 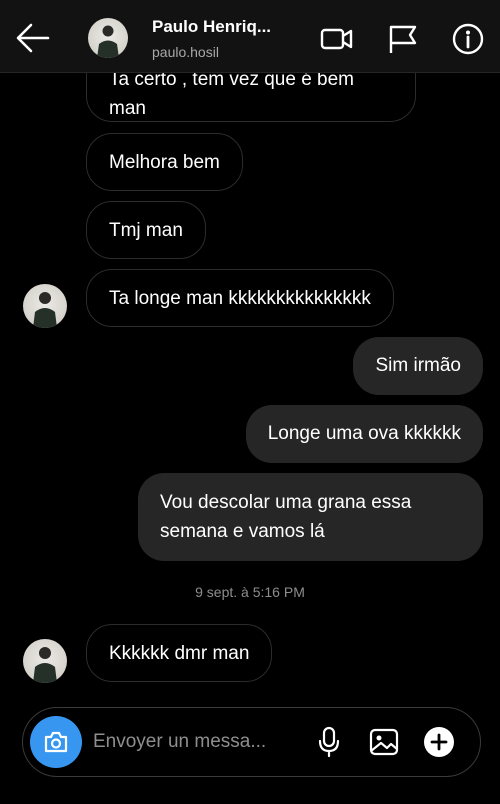 I want to click on message-text: Longe uma ova kkkkkk, so click(x=364, y=433).